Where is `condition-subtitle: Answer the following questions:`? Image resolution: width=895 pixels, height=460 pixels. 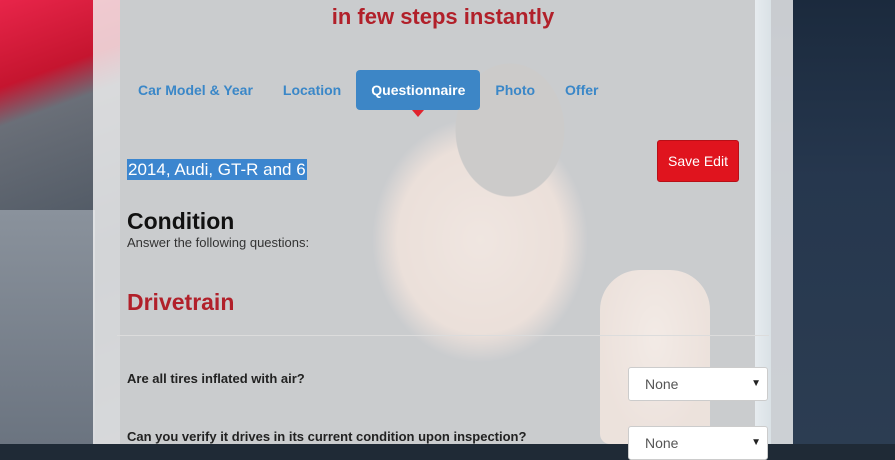 condition-subtitle: Answer the following questions: is located at coordinates (218, 242).